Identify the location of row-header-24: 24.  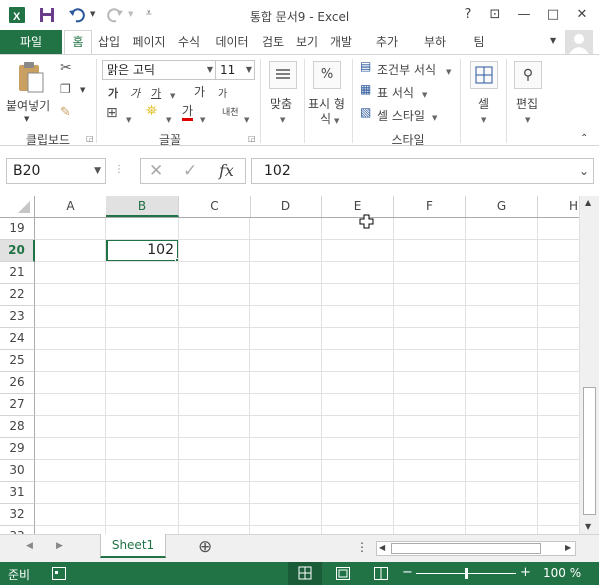
(17, 339).